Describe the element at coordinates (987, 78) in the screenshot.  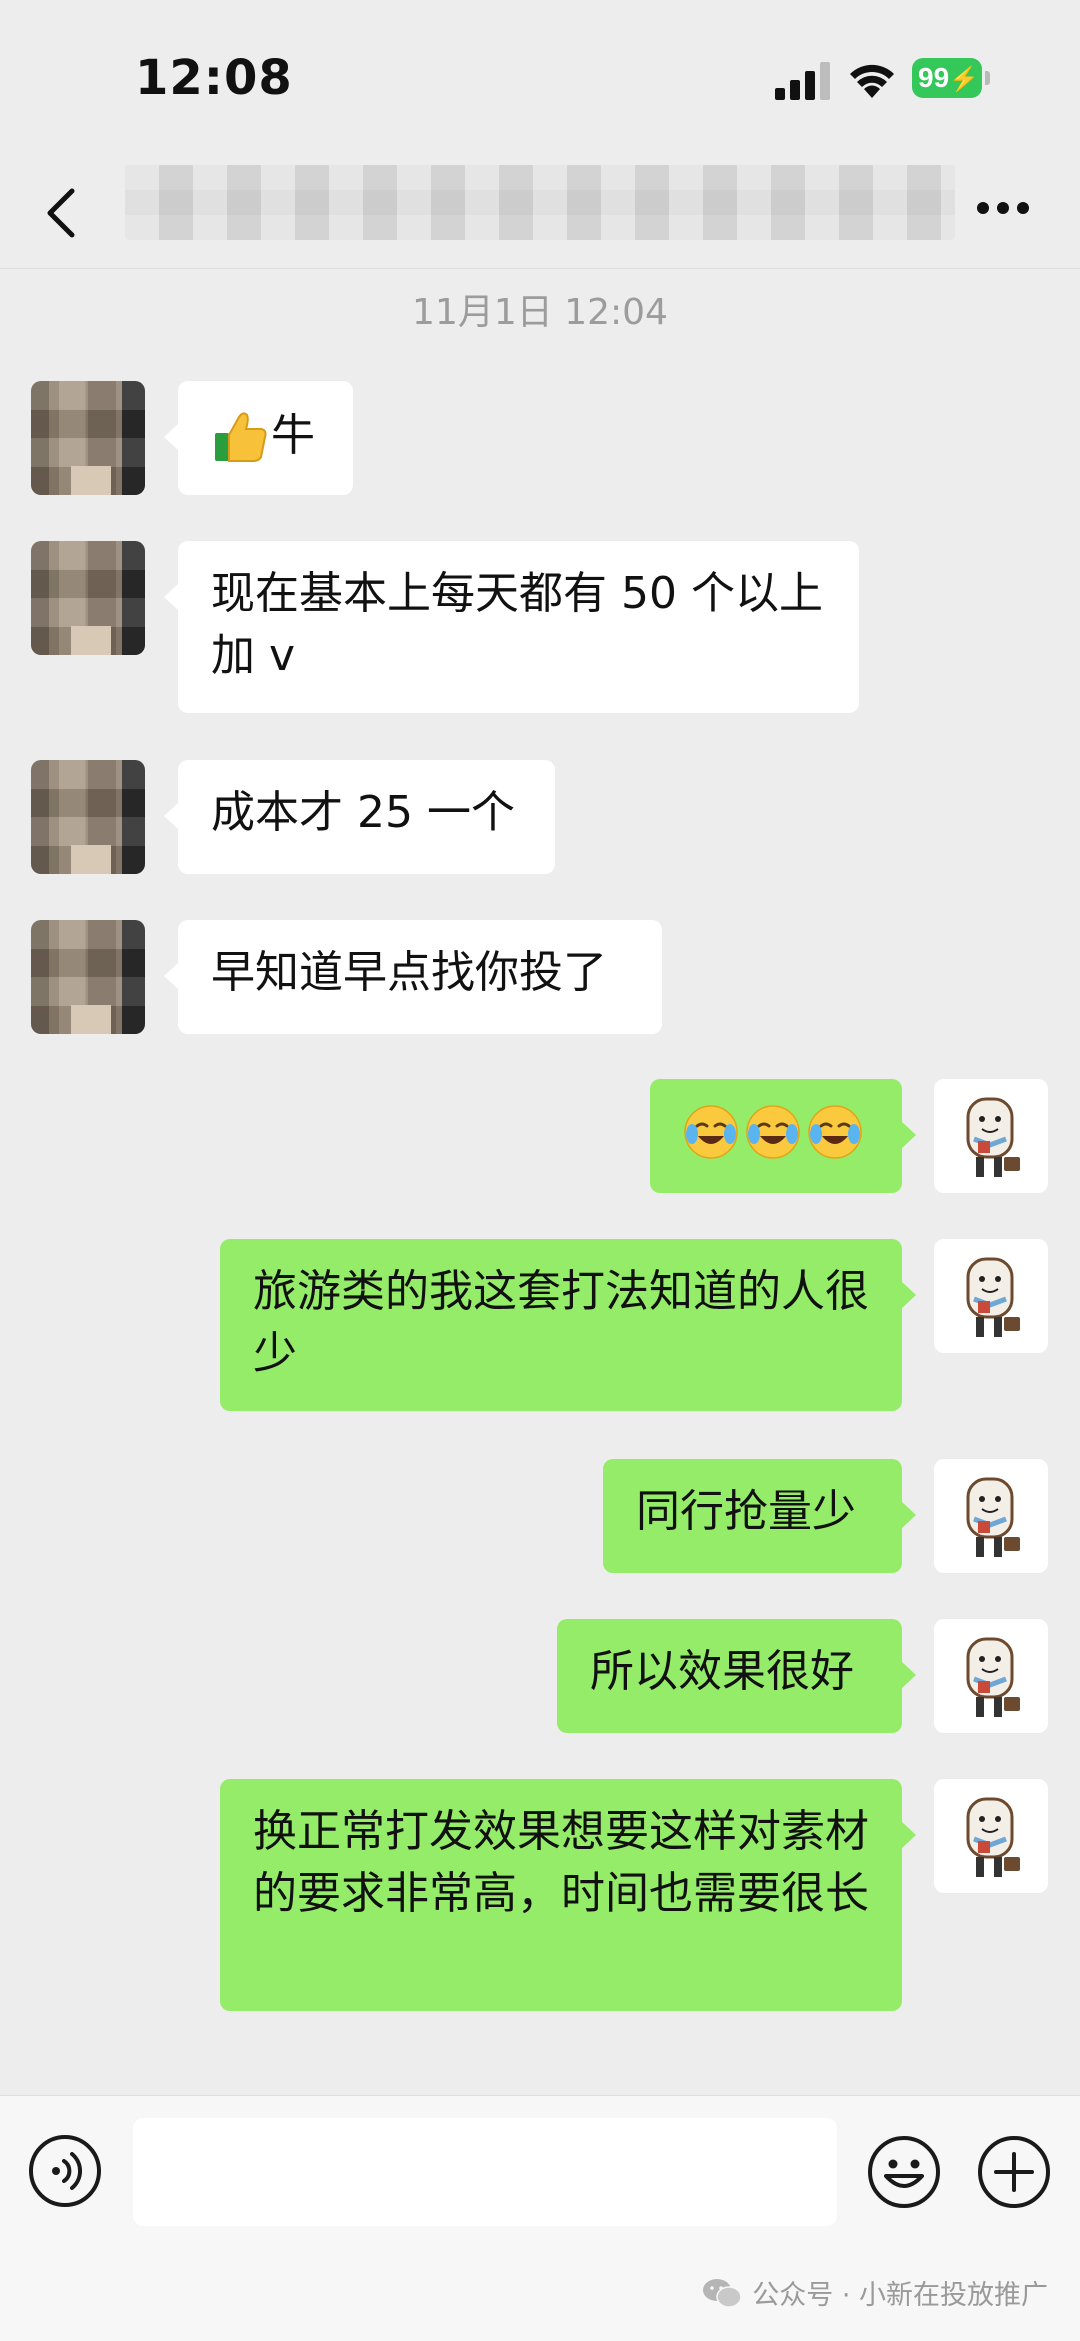
I see `battery-cap` at that location.